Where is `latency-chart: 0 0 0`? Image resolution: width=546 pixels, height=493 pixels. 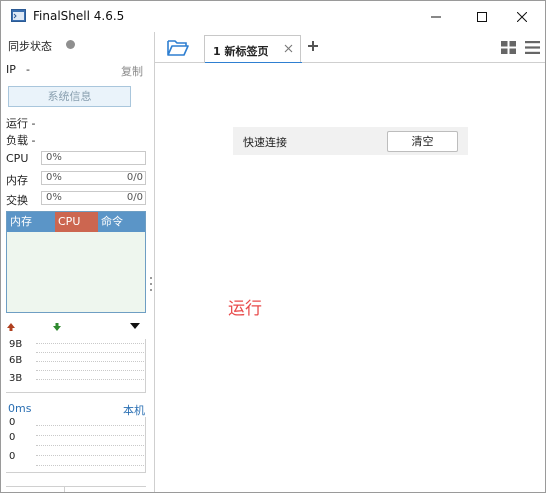 latency-chart: 0 0 0 is located at coordinates (76, 445).